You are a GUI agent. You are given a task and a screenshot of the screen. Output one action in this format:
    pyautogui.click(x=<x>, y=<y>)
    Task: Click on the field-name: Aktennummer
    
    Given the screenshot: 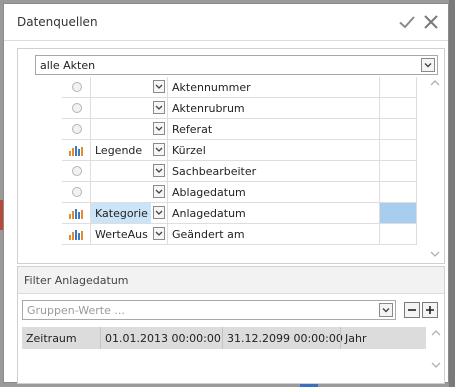 What is the action you would take?
    pyautogui.click(x=211, y=87)
    